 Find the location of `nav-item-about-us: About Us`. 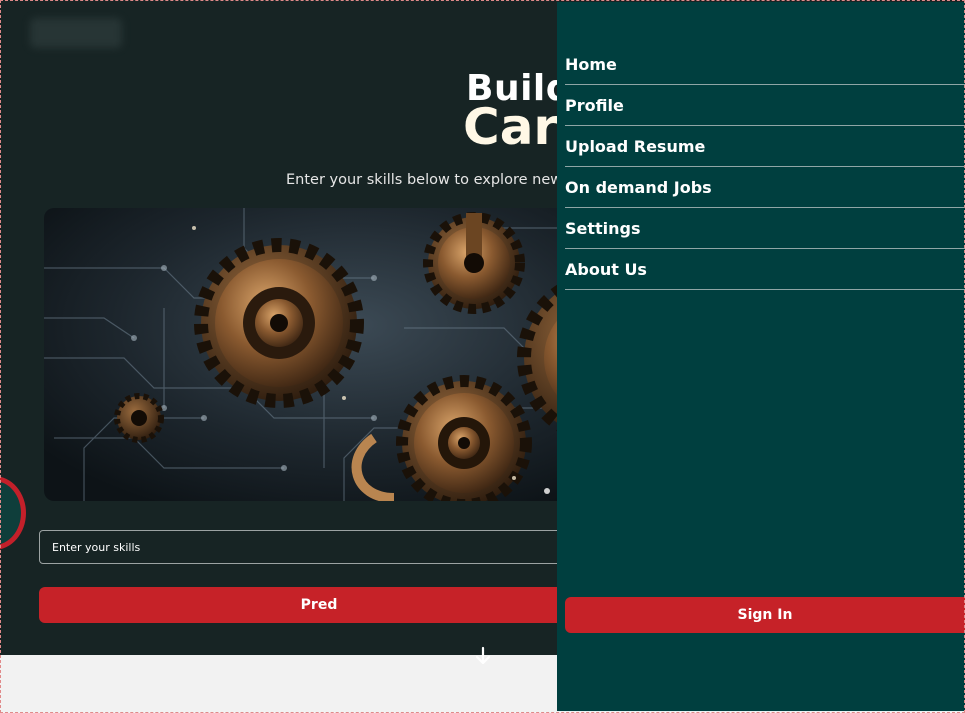

nav-item-about-us: About Us is located at coordinates (765, 270).